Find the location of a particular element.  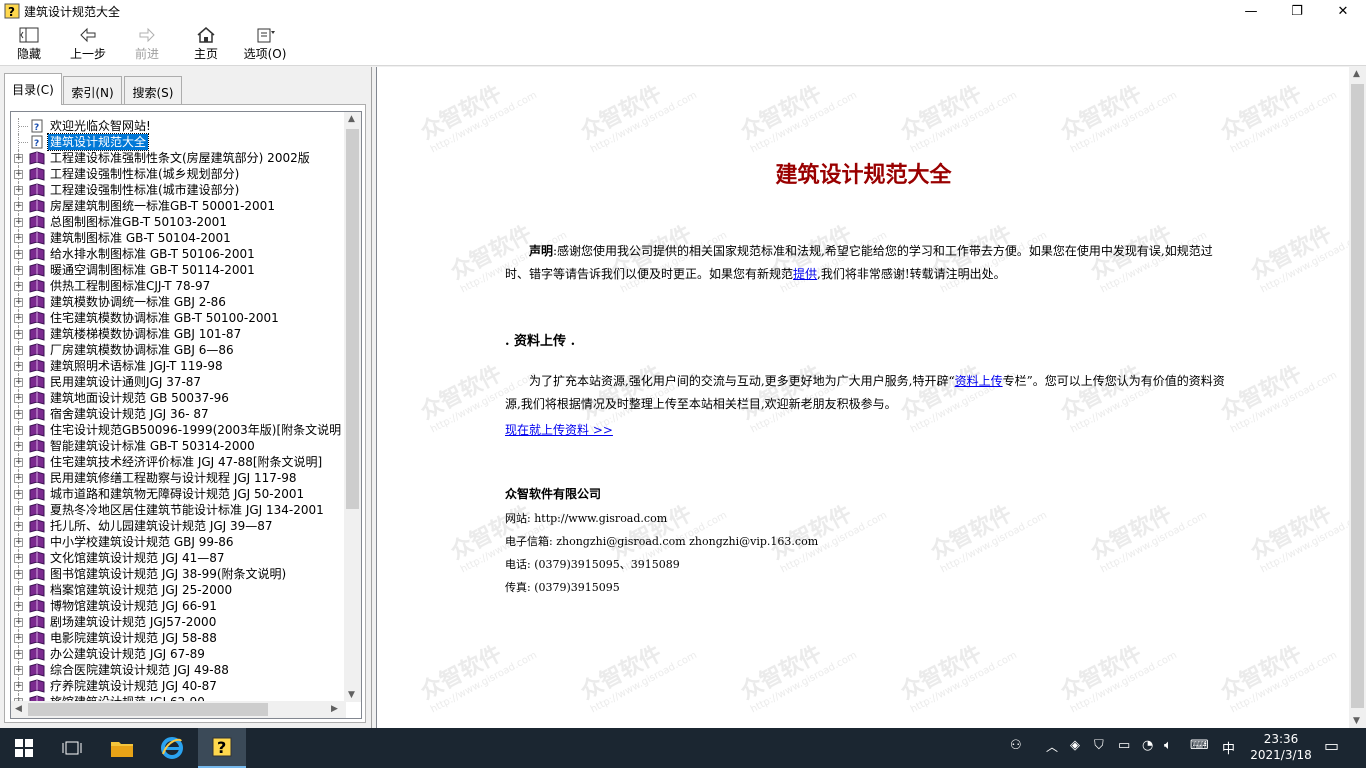

notification-icon: ▭ is located at coordinates (1331, 745).